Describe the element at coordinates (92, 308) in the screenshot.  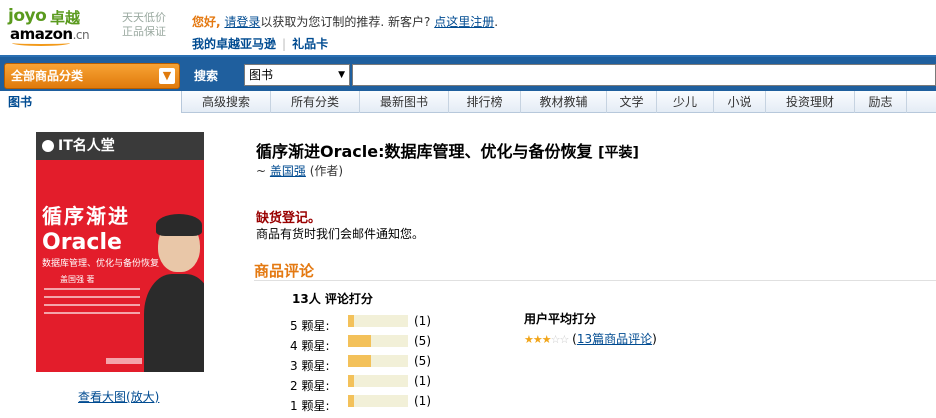
I see `cover-blurb-lines` at that location.